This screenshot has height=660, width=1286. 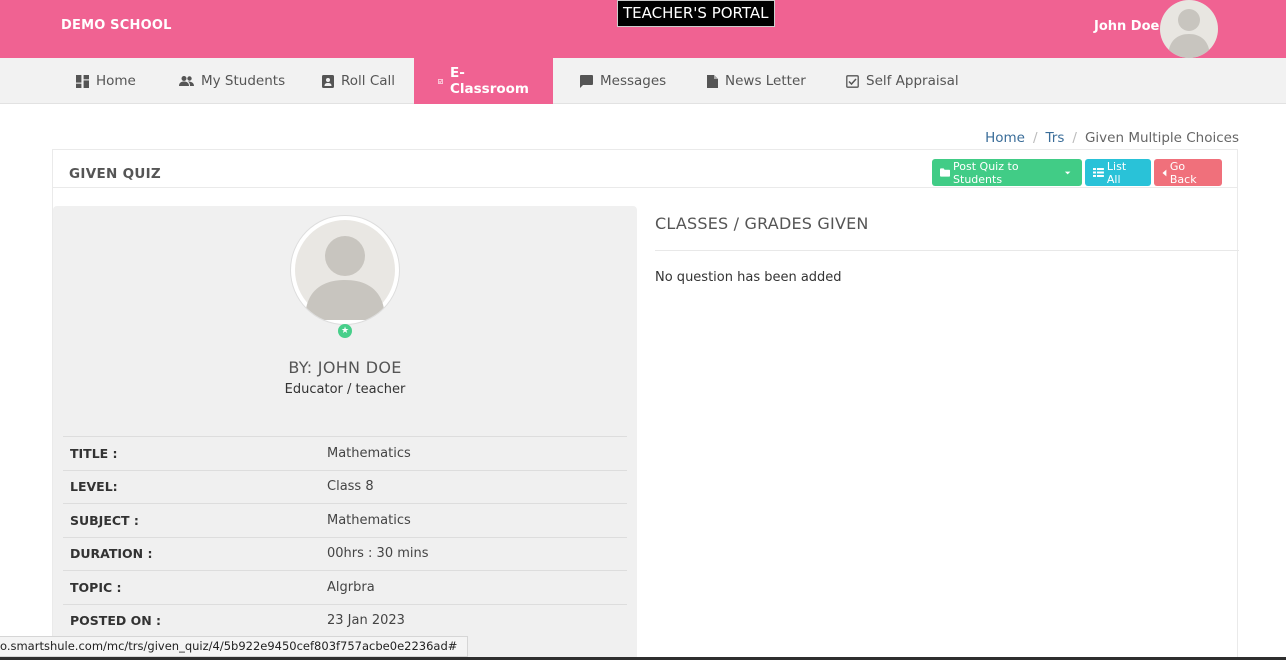 What do you see at coordinates (748, 277) in the screenshot?
I see `empty-message: No question has been added` at bounding box center [748, 277].